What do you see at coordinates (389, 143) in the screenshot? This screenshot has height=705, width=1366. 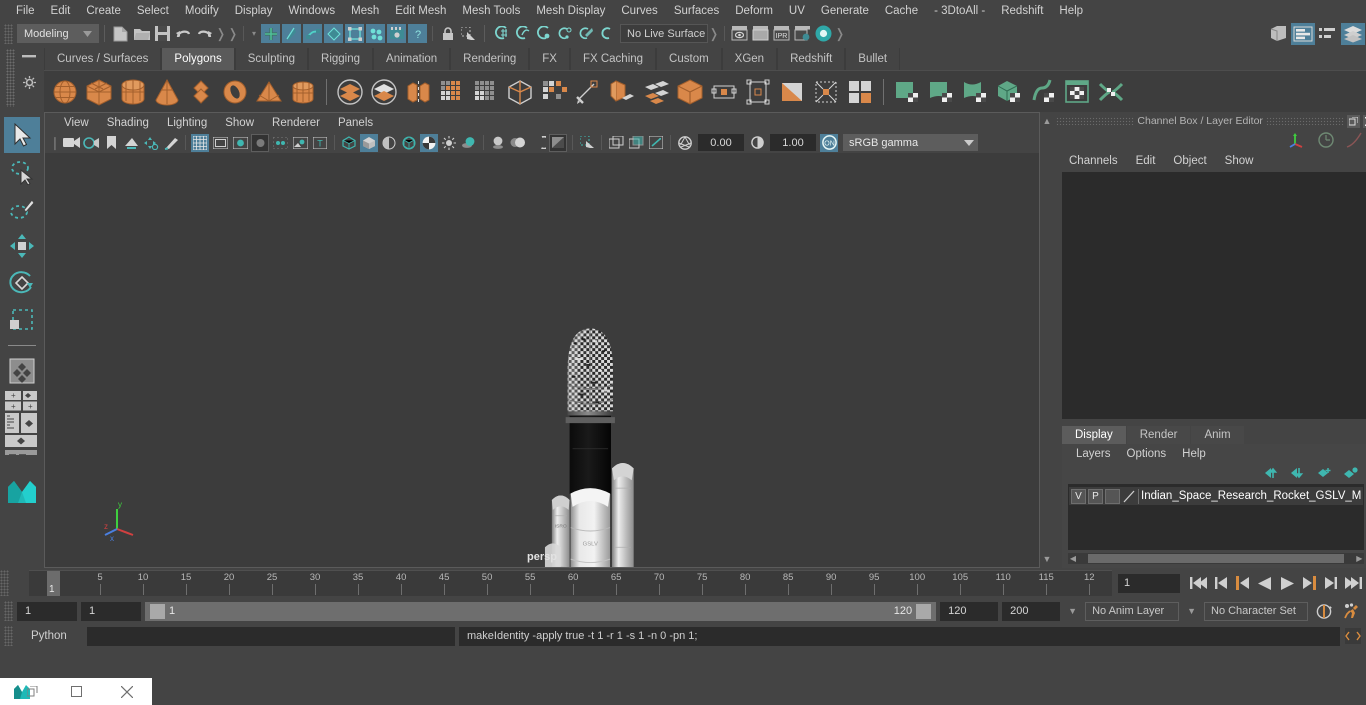 I see `shade-selected-items-icon` at bounding box center [389, 143].